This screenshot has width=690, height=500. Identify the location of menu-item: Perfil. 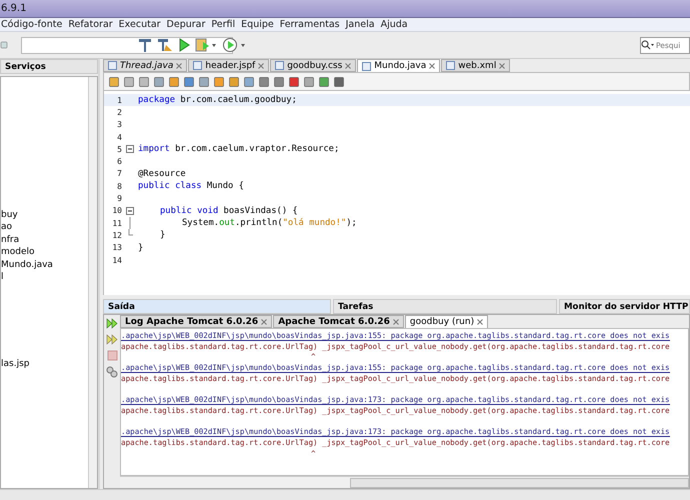
(223, 24).